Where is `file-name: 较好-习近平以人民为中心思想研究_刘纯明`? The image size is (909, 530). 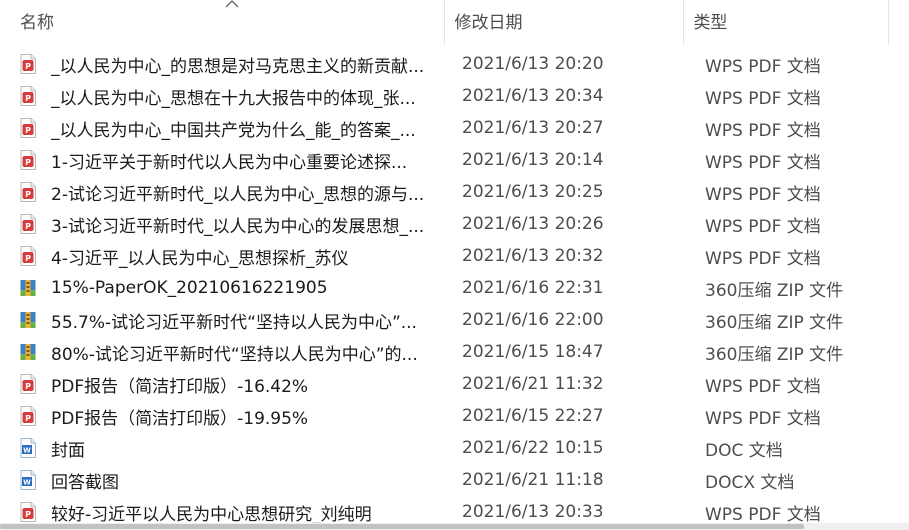
file-name: 较好-习近平以人民为中心思想研究_刘纯明 is located at coordinates (211, 514).